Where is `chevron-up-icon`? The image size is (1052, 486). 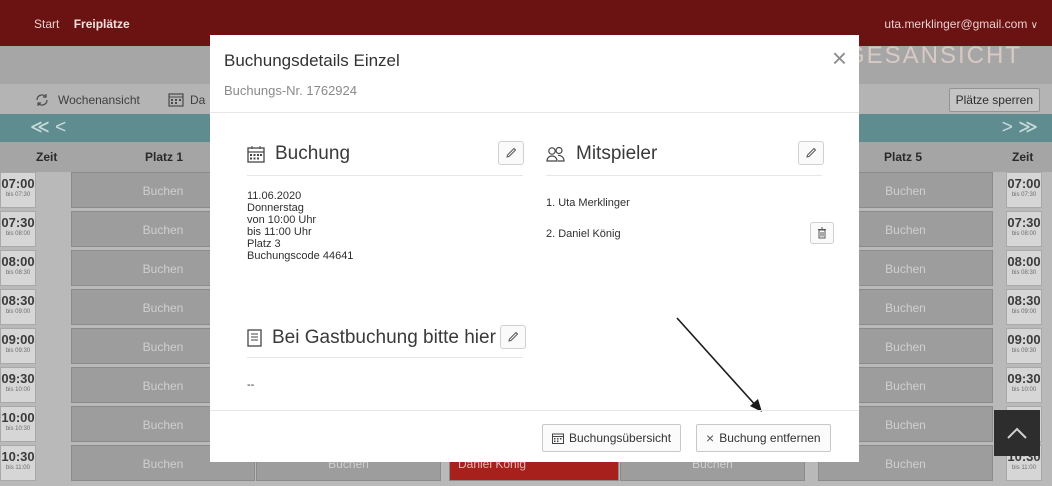
chevron-up-icon is located at coordinates (1017, 433).